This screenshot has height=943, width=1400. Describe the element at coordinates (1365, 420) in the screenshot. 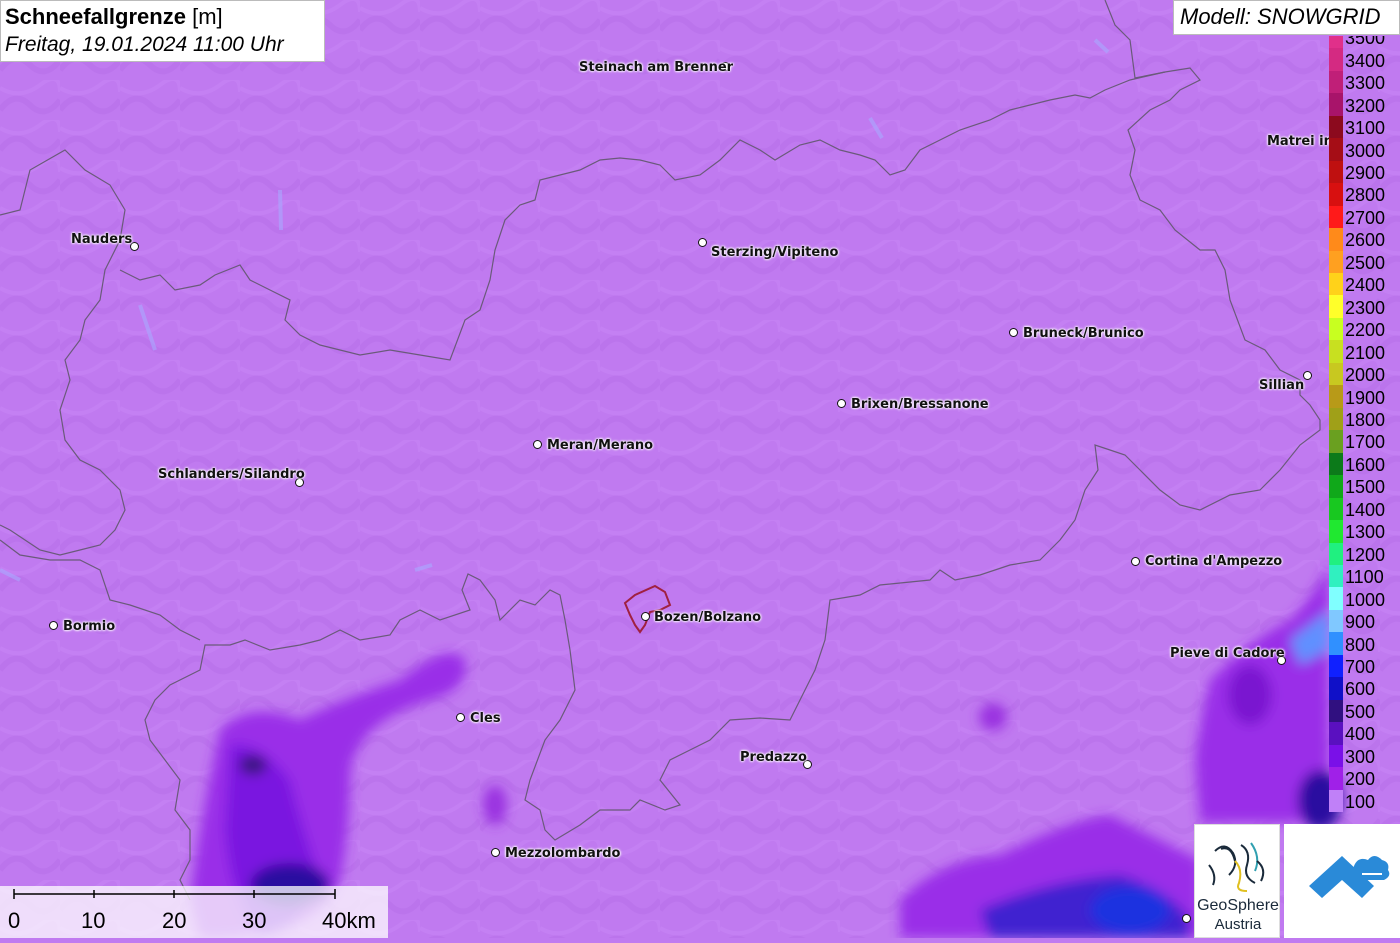

I see `legend-label: 1800` at that location.